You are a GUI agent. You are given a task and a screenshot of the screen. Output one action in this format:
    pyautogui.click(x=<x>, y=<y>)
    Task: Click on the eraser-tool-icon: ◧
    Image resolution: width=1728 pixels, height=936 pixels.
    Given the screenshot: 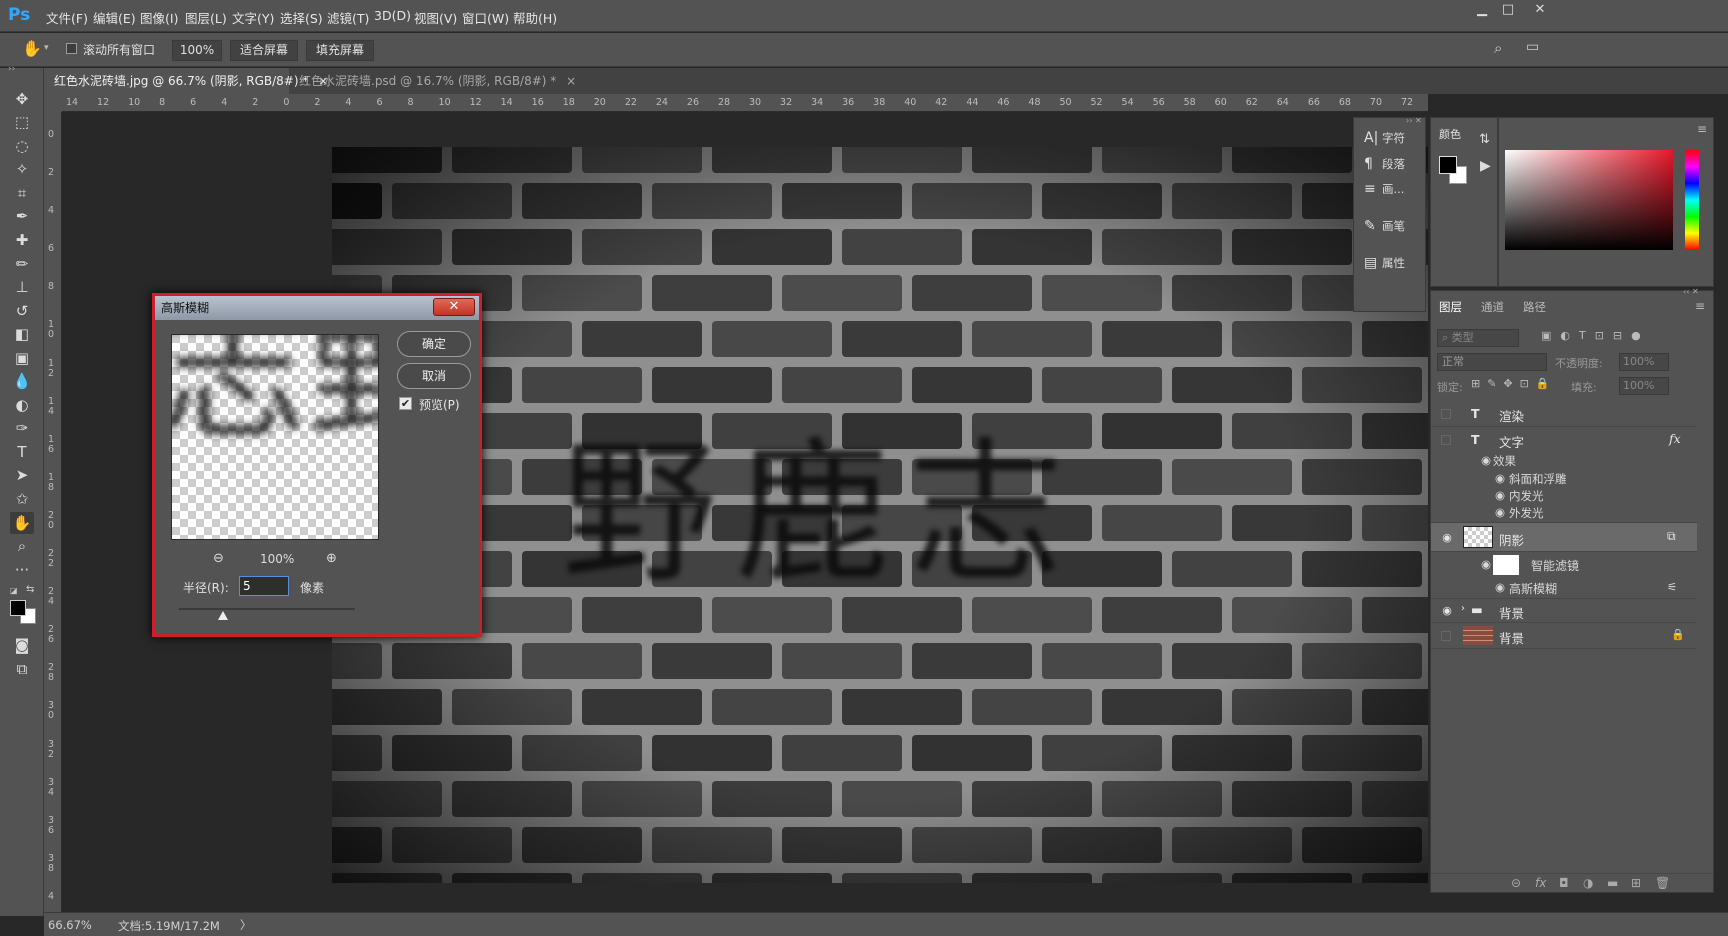 What is the action you would take?
    pyautogui.click(x=22, y=334)
    